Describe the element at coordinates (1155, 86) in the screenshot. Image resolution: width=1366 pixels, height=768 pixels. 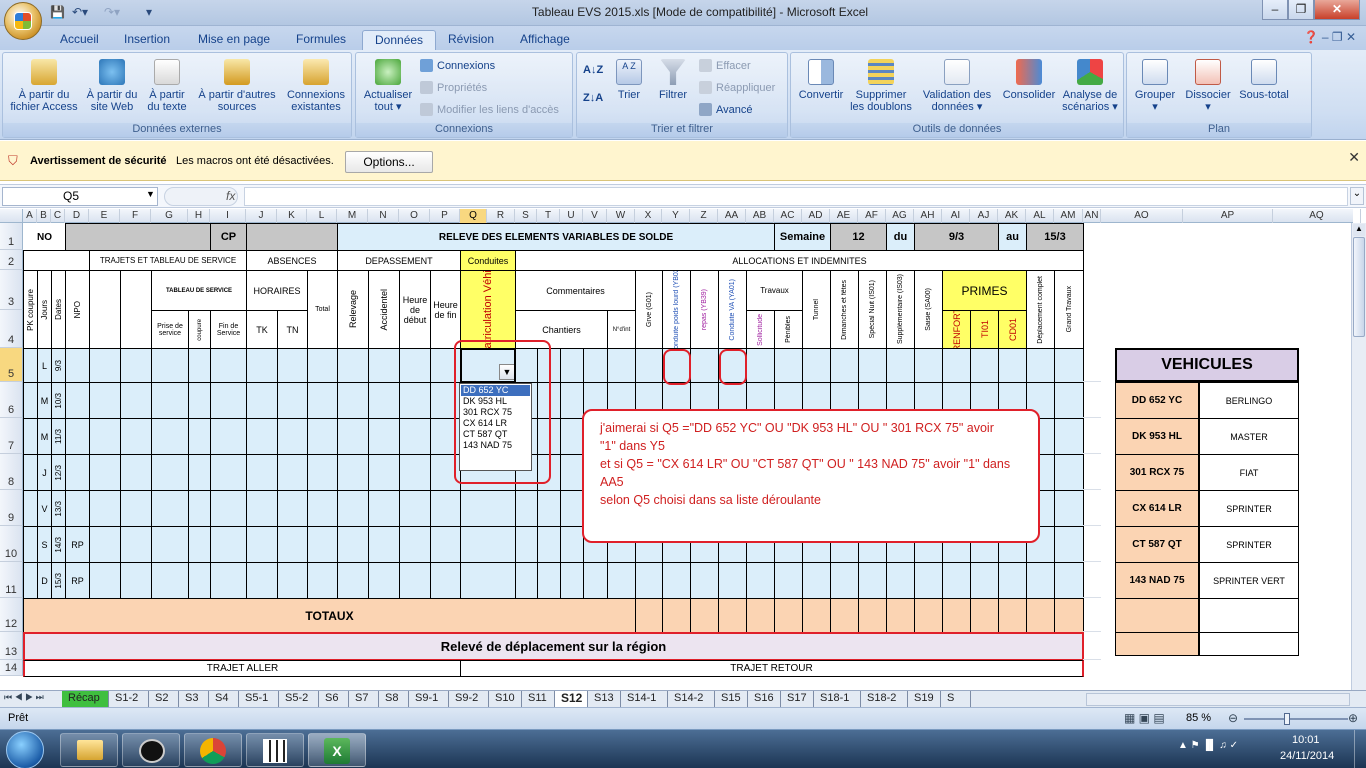
I see `group-button: Grouper ▾` at that location.